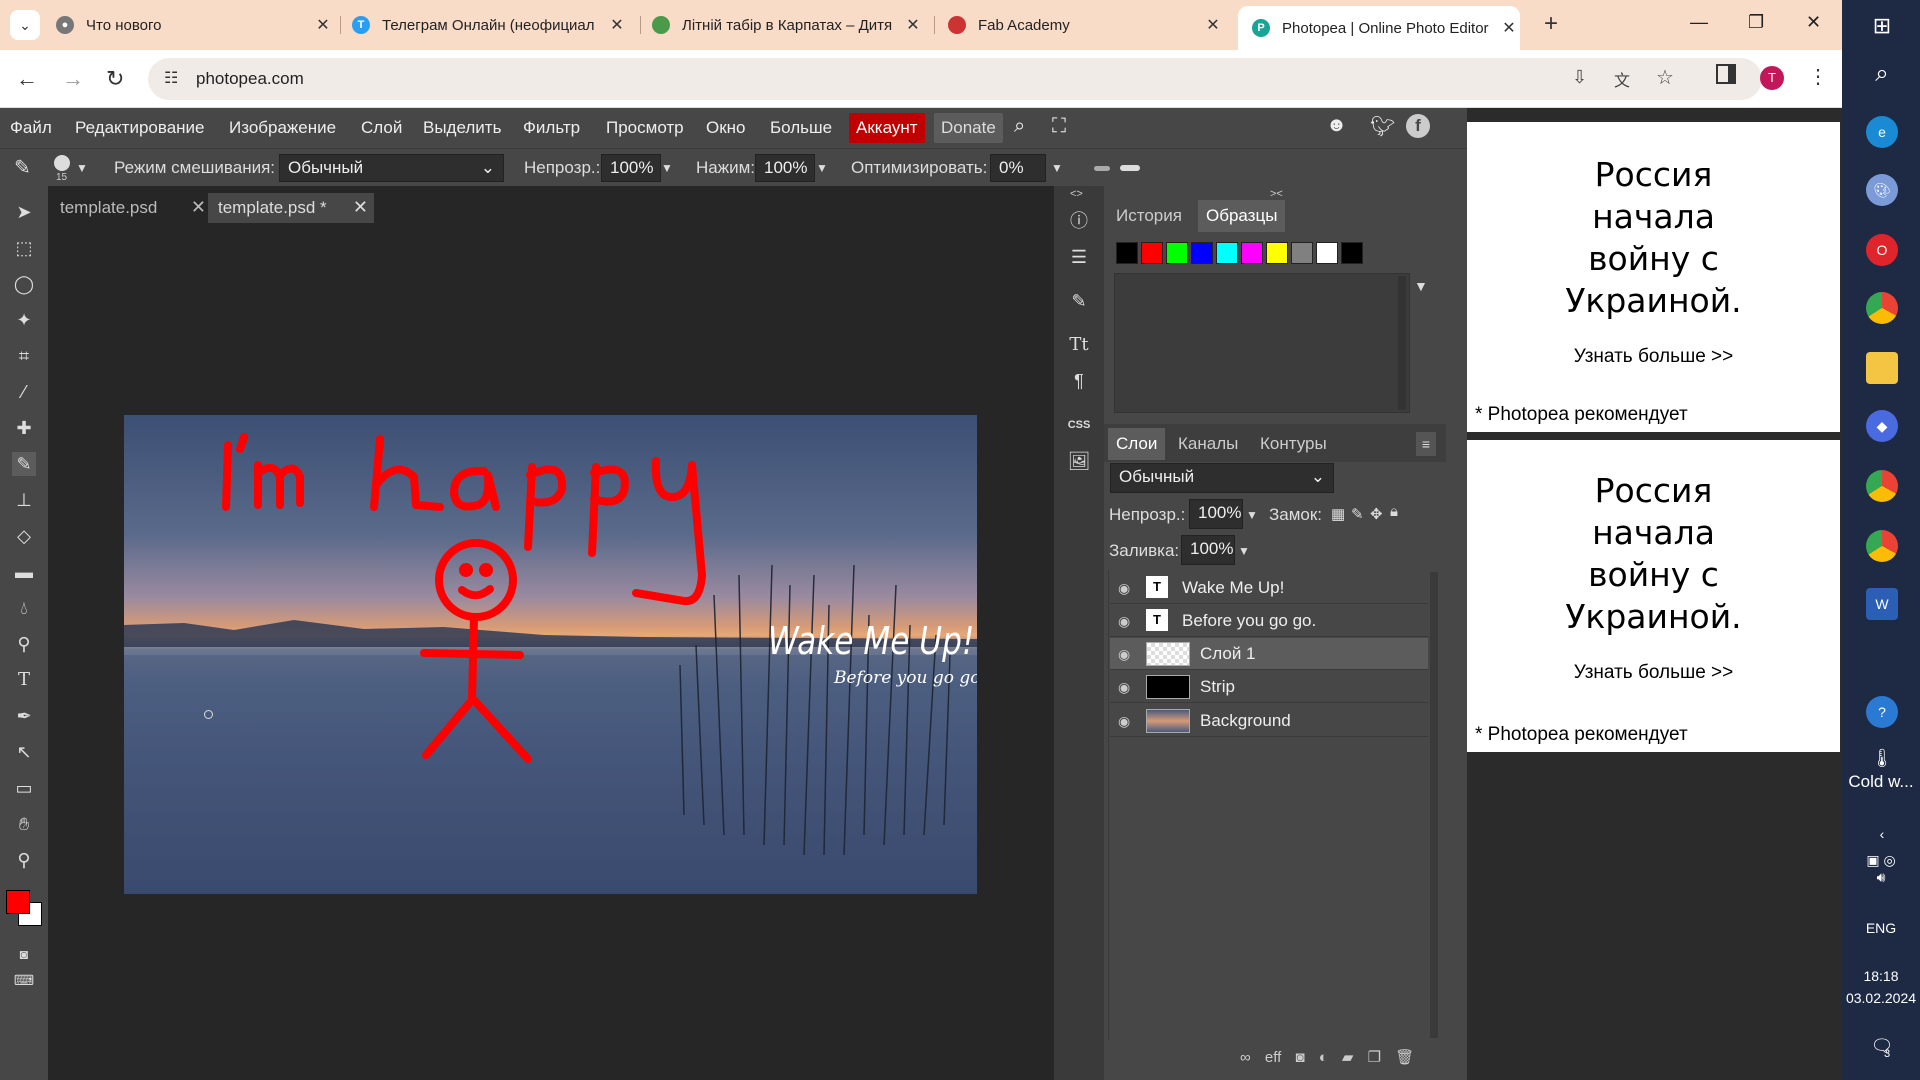  Describe the element at coordinates (391, 168) in the screenshot. I see `blend-mode-select: Обычный ⌄` at that location.